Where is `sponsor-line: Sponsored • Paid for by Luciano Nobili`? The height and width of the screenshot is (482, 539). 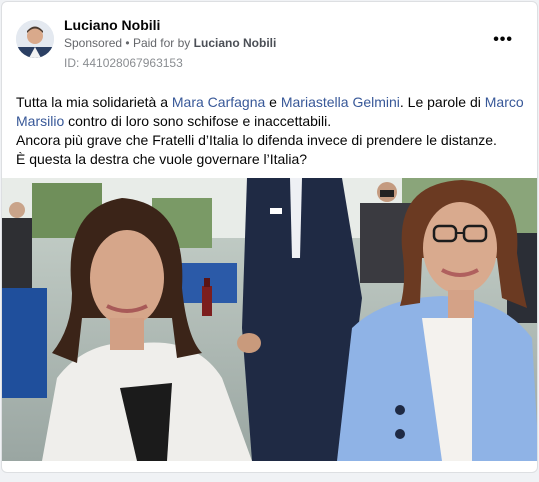 sponsor-line: Sponsored • Paid for by Luciano Nobili is located at coordinates (170, 43).